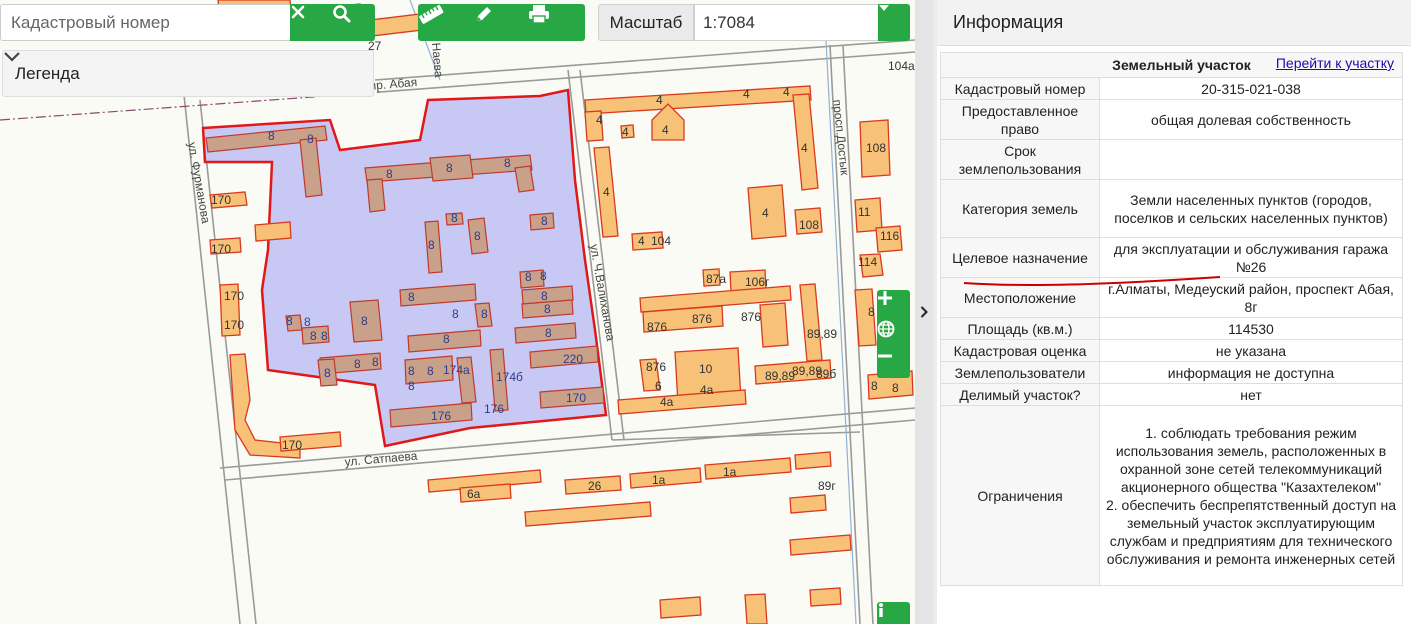  What do you see at coordinates (780, 376) in the screenshot?
I see `building-number-label: 89,89` at bounding box center [780, 376].